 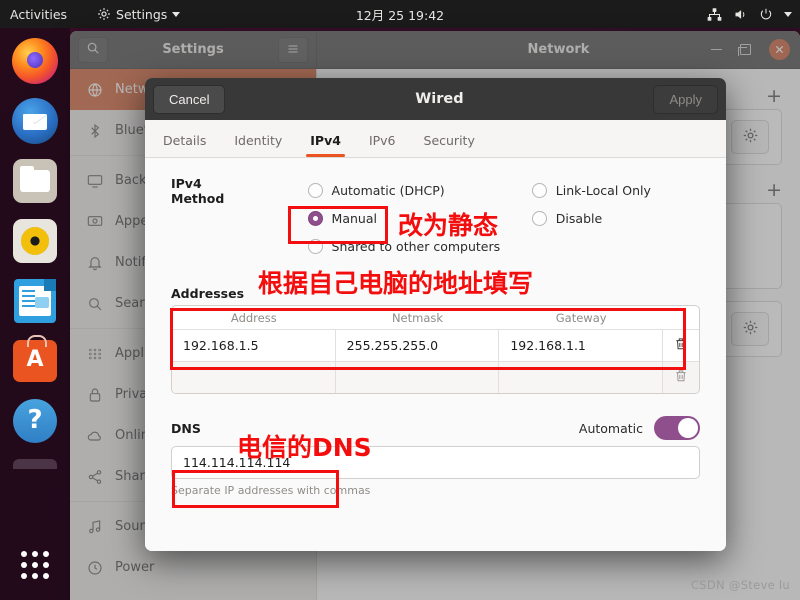 I want to click on app-menu-label: Settings, so click(x=142, y=14).